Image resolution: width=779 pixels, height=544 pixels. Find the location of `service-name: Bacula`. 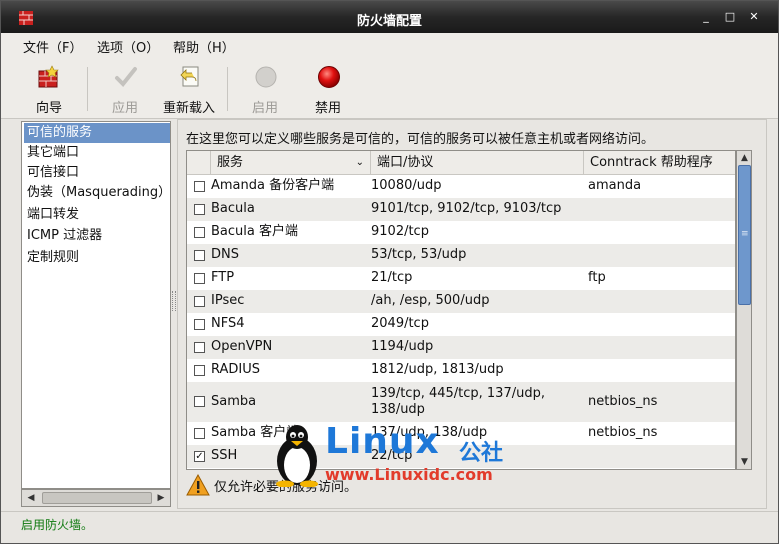

service-name: Bacula is located at coordinates (233, 208).